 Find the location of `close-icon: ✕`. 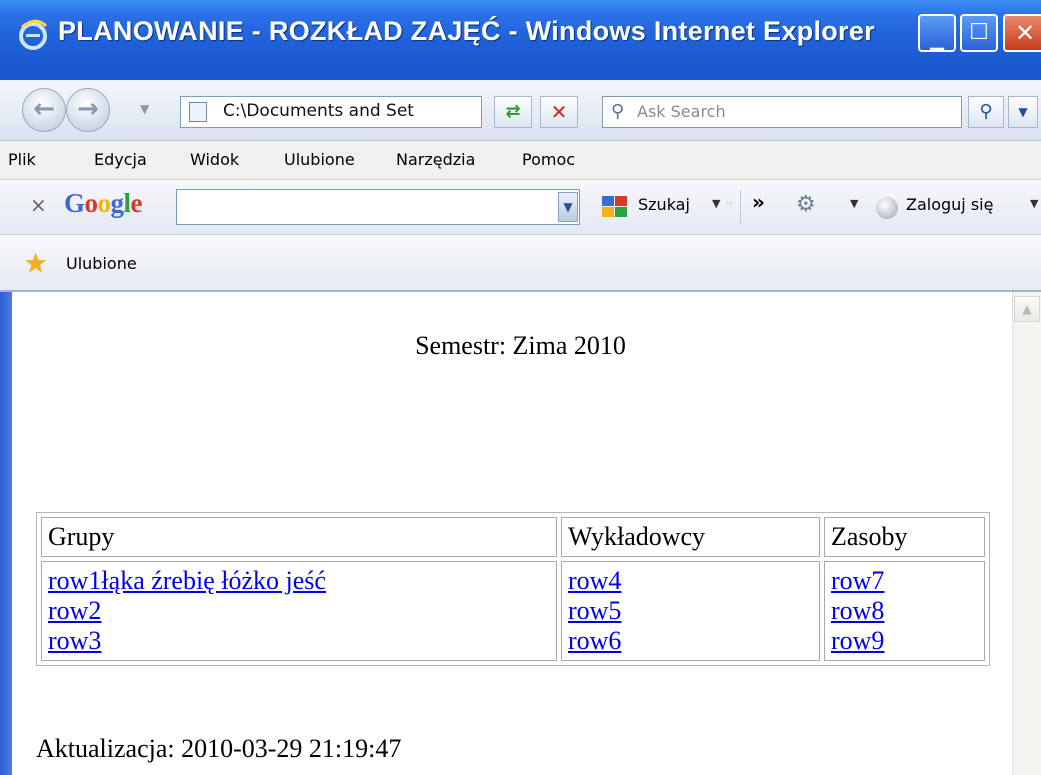

close-icon: ✕ is located at coordinates (1025, 33).